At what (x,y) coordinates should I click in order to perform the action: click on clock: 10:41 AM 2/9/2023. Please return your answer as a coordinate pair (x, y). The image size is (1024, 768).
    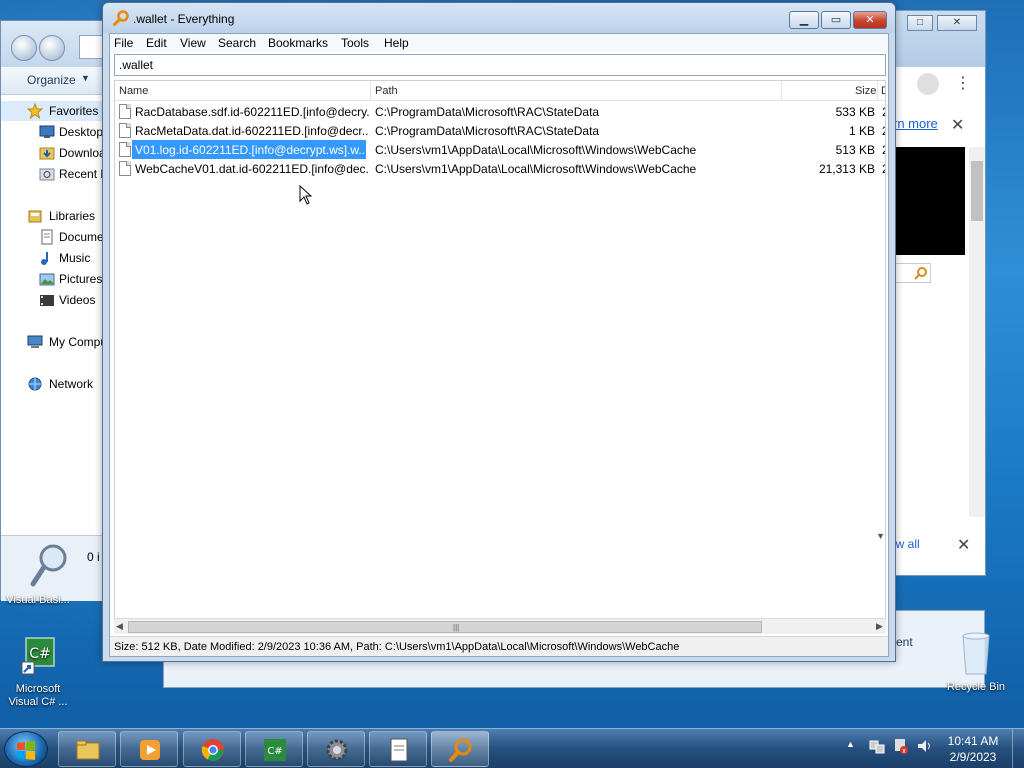
    Looking at the image, I should click on (973, 749).